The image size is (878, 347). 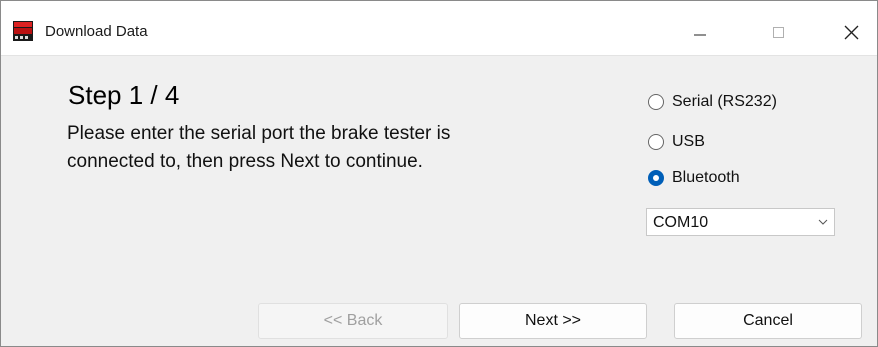 I want to click on step-title: Step 1 / 4, so click(x=124, y=95).